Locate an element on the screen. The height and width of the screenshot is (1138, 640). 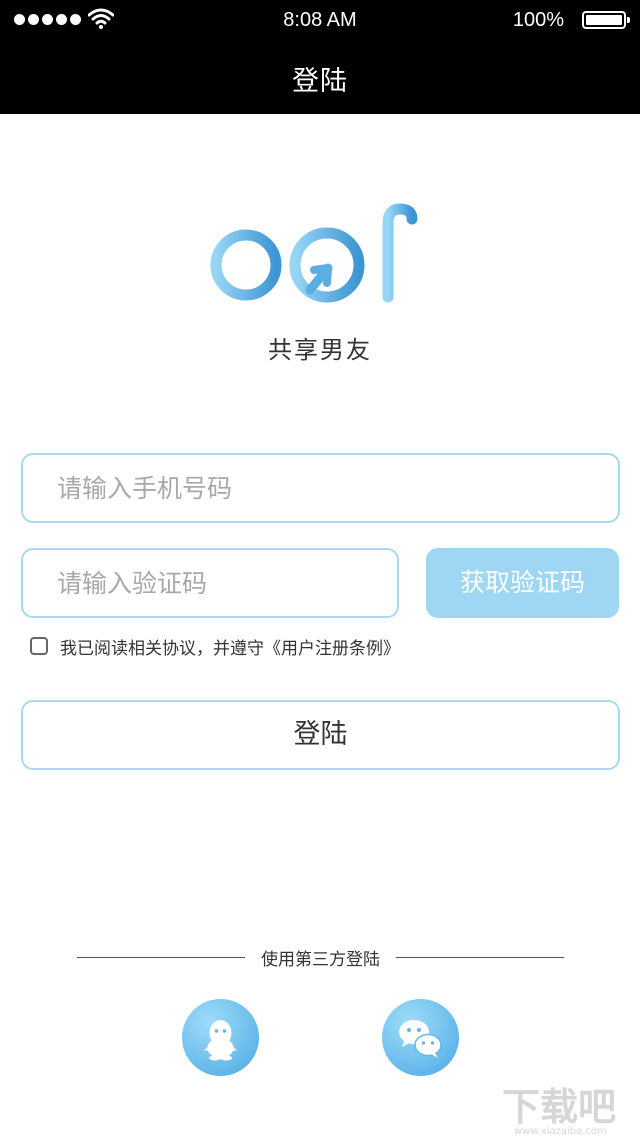
get-code-button: 获取验证码 is located at coordinates (522, 583).